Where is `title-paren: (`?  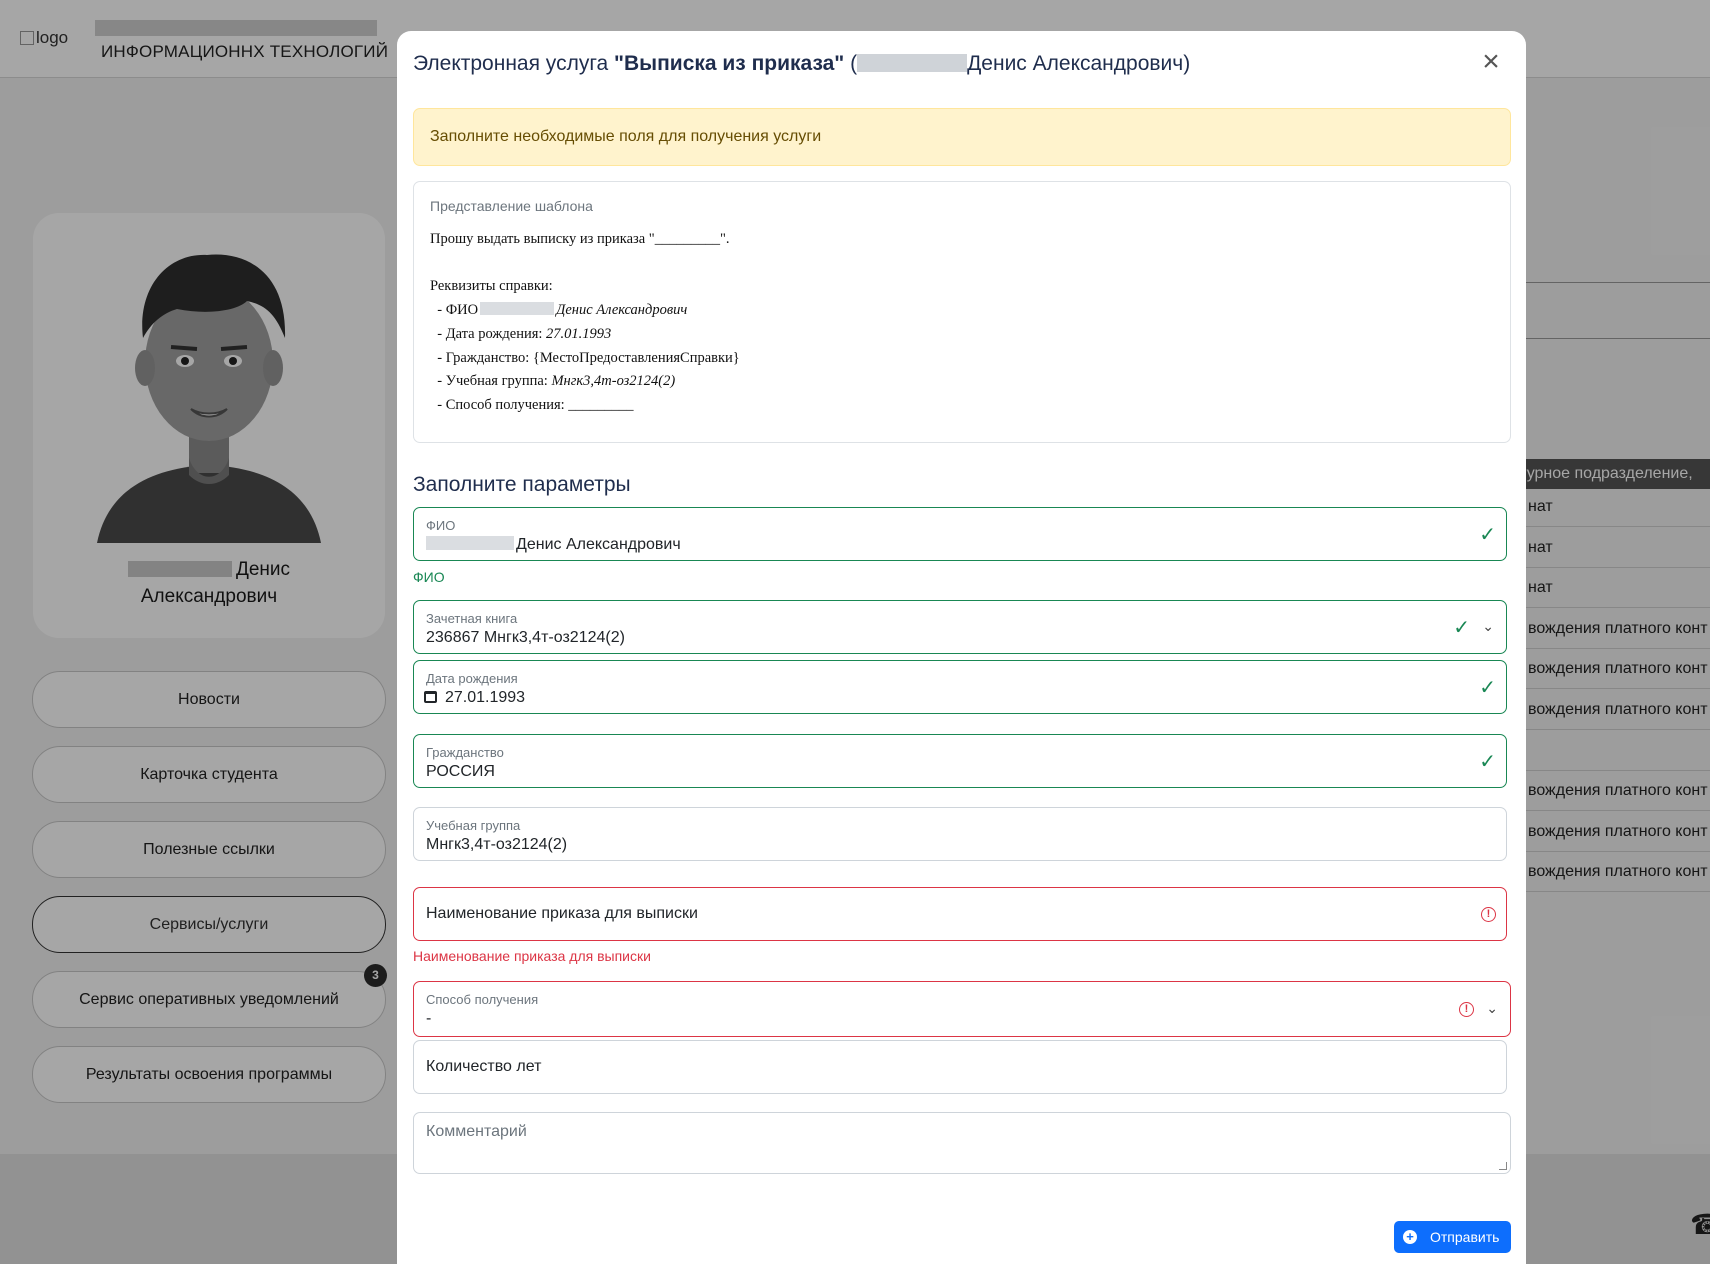
title-paren: ( is located at coordinates (851, 63).